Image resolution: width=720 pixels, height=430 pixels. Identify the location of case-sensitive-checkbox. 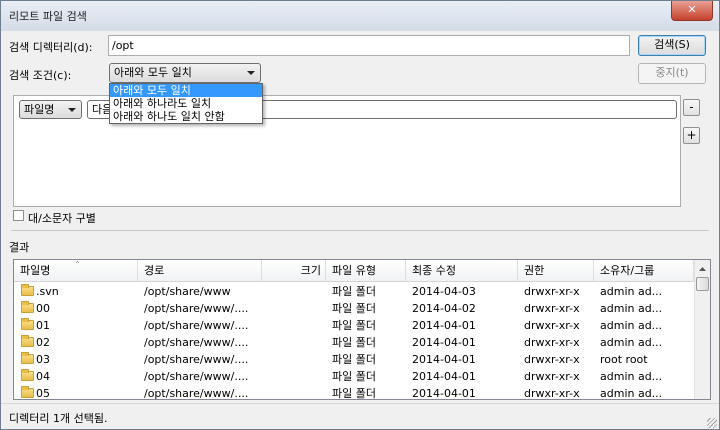
(18, 215).